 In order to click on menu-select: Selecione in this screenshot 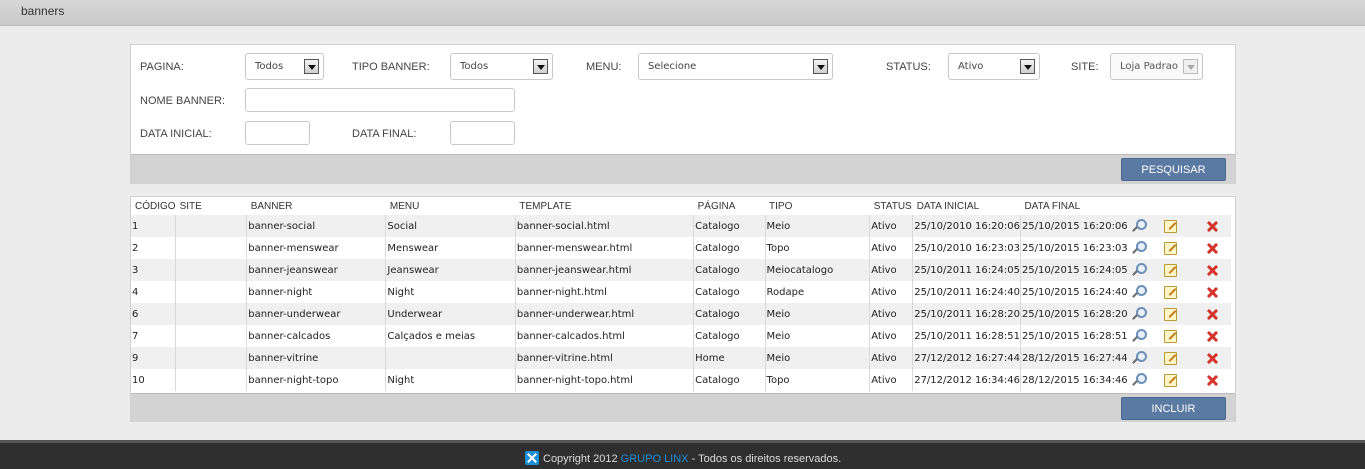, I will do `click(735, 66)`.